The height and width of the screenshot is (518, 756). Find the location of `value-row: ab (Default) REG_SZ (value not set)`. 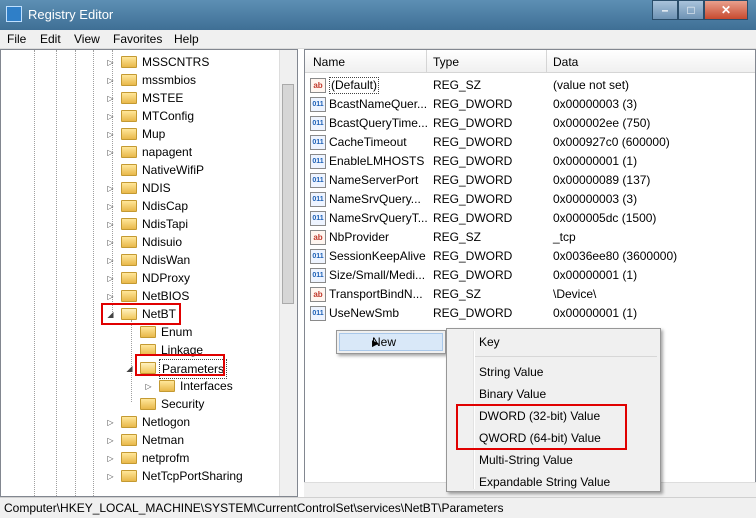

value-row: ab (Default) REG_SZ (value not set) is located at coordinates (530, 85).